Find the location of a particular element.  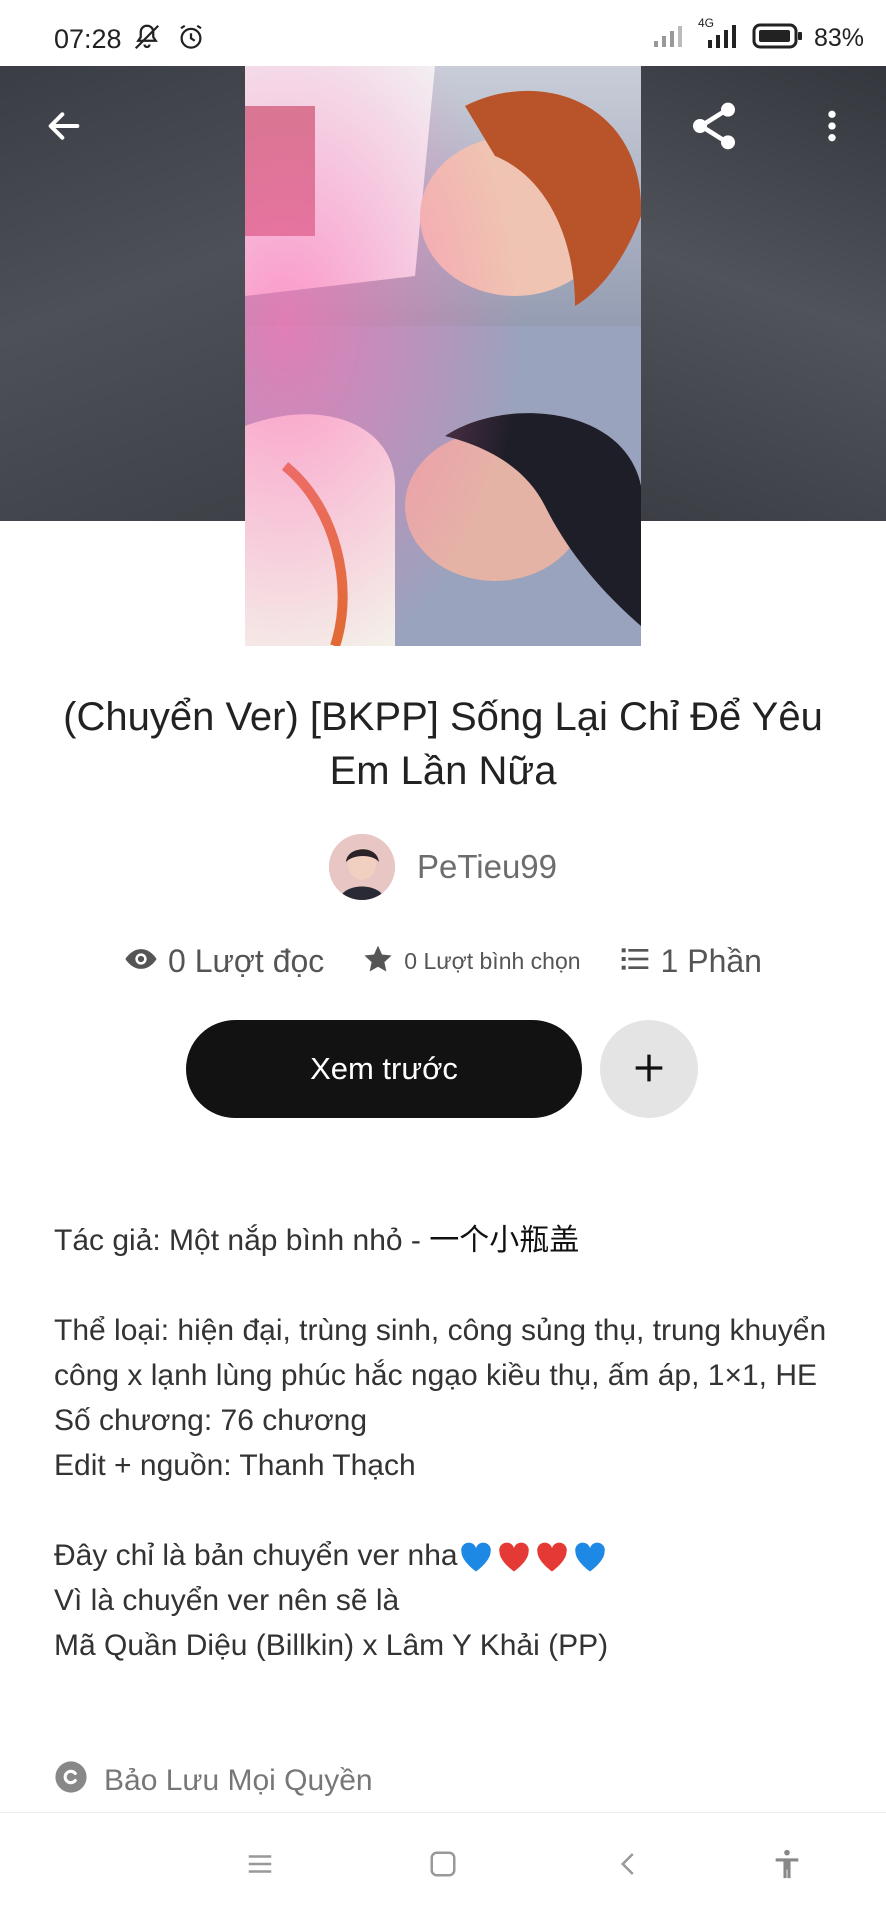

story-stats: 0 Lượt đọc 0 Lượt bình chọn 1 Phần is located at coordinates (443, 961).